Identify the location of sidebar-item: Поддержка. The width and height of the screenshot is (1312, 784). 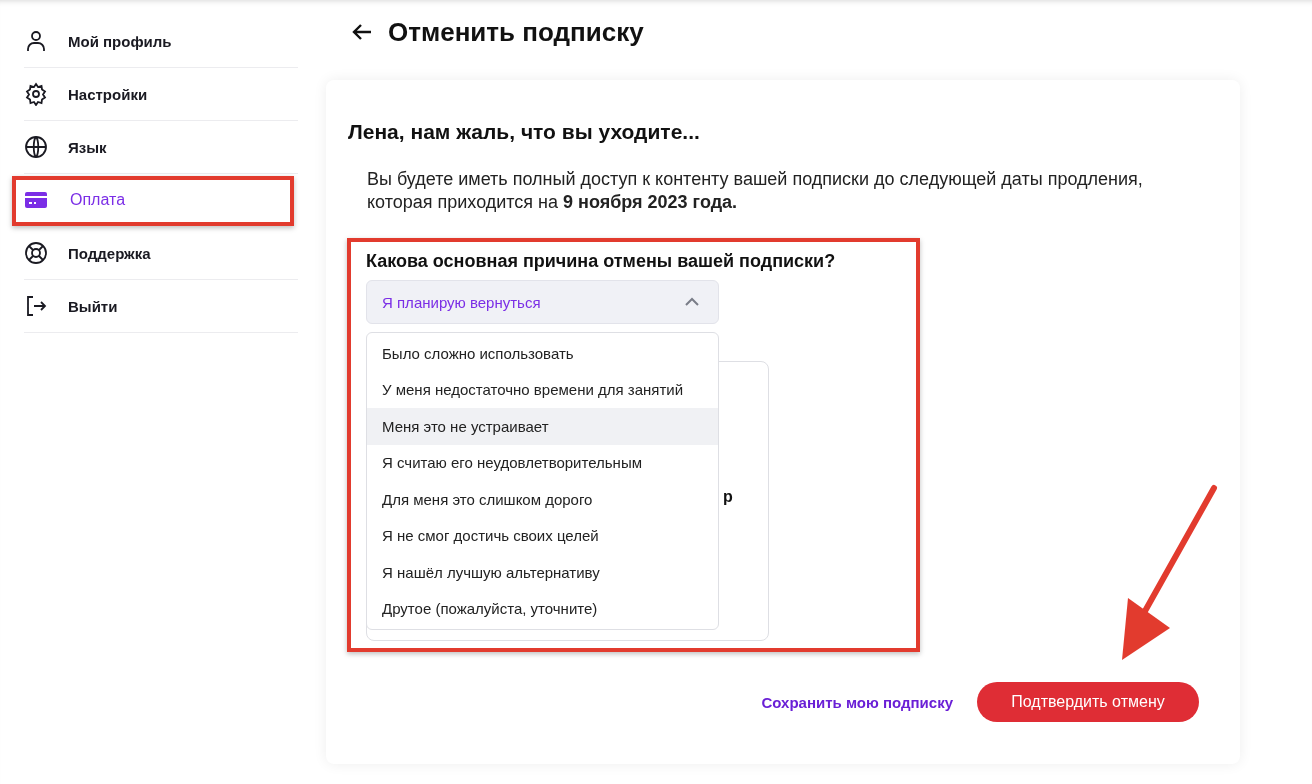
(161, 253).